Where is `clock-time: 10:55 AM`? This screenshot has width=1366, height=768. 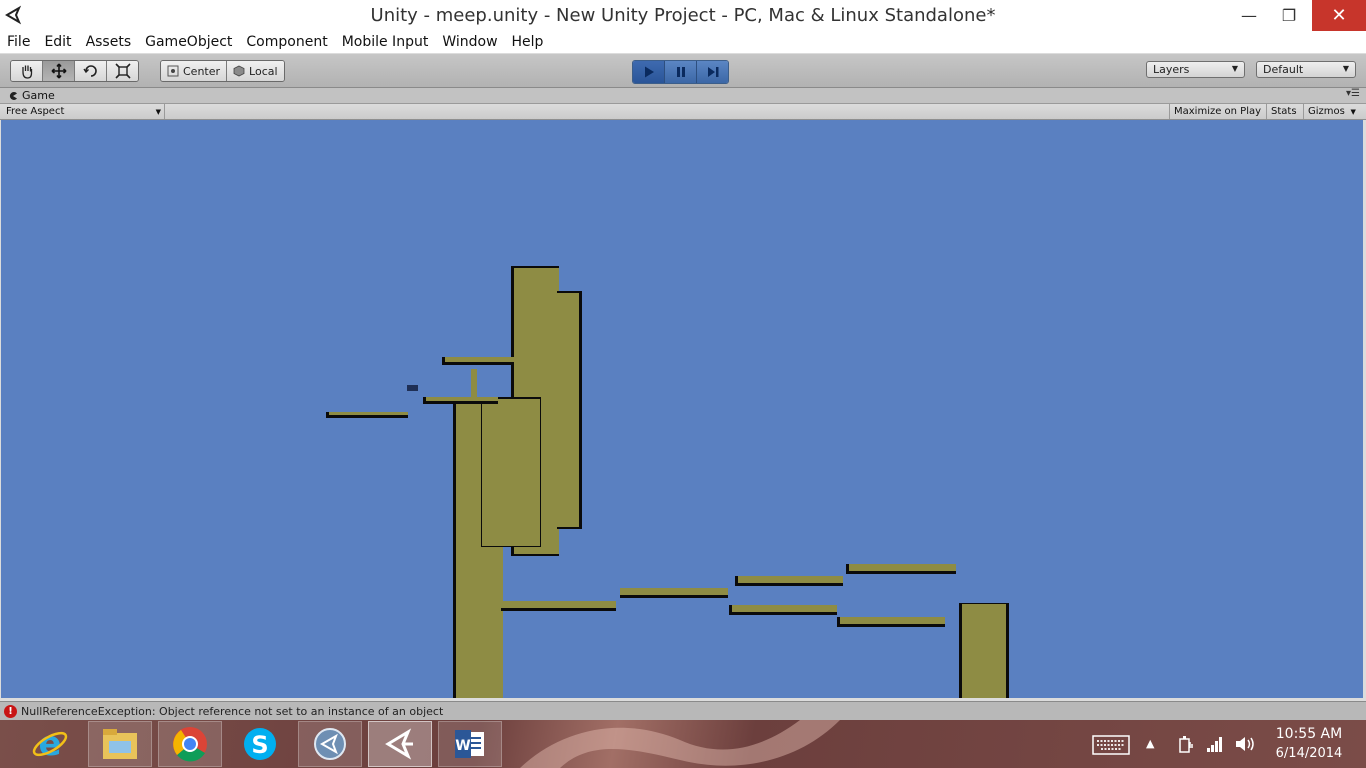
clock-time: 10:55 AM is located at coordinates (1309, 734).